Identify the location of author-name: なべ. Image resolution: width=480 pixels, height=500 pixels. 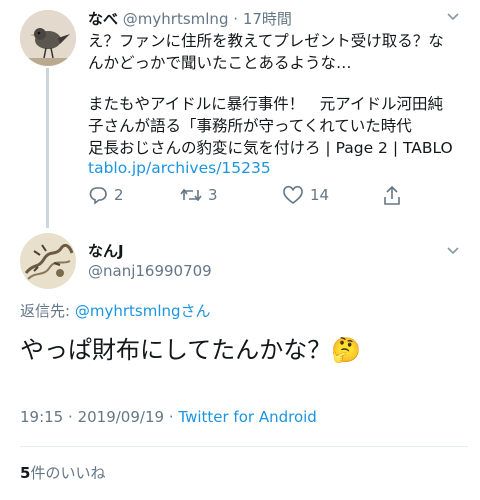
(103, 19).